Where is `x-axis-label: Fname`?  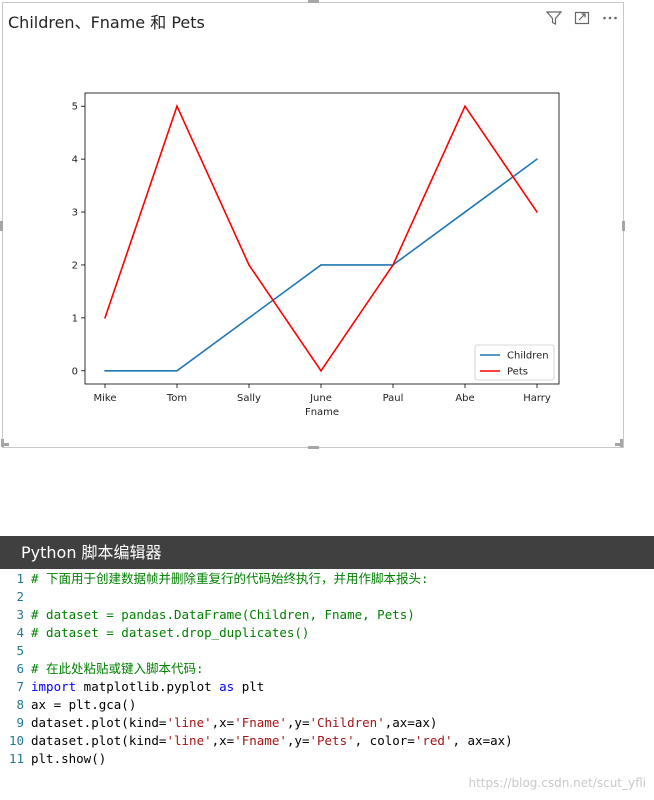
x-axis-label: Fname is located at coordinates (322, 412).